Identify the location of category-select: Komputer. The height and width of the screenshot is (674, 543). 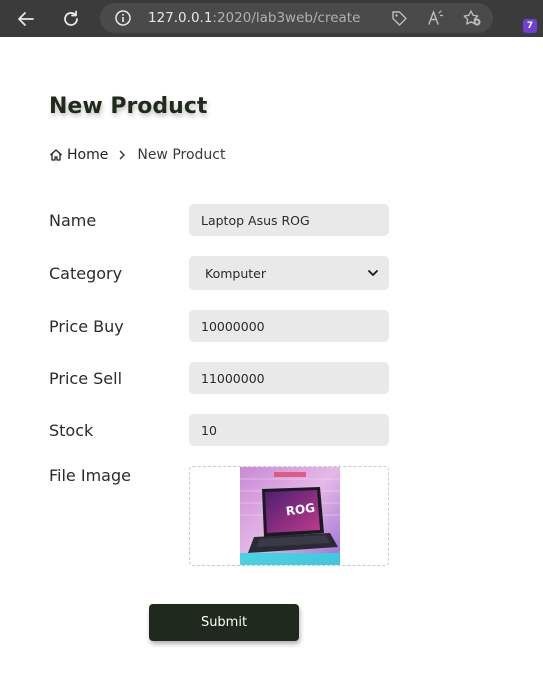
(289, 273).